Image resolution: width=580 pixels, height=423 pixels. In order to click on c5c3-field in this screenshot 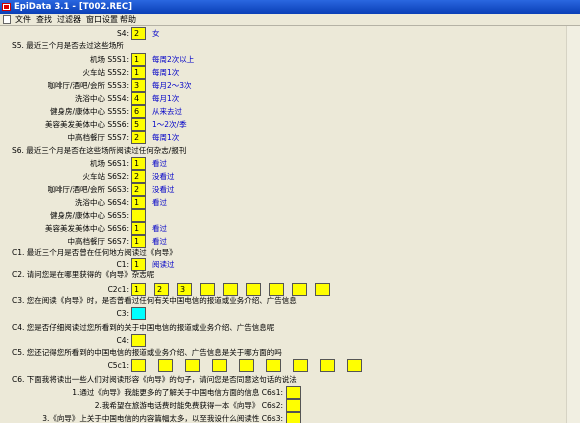, I will do `click(192, 365)`.